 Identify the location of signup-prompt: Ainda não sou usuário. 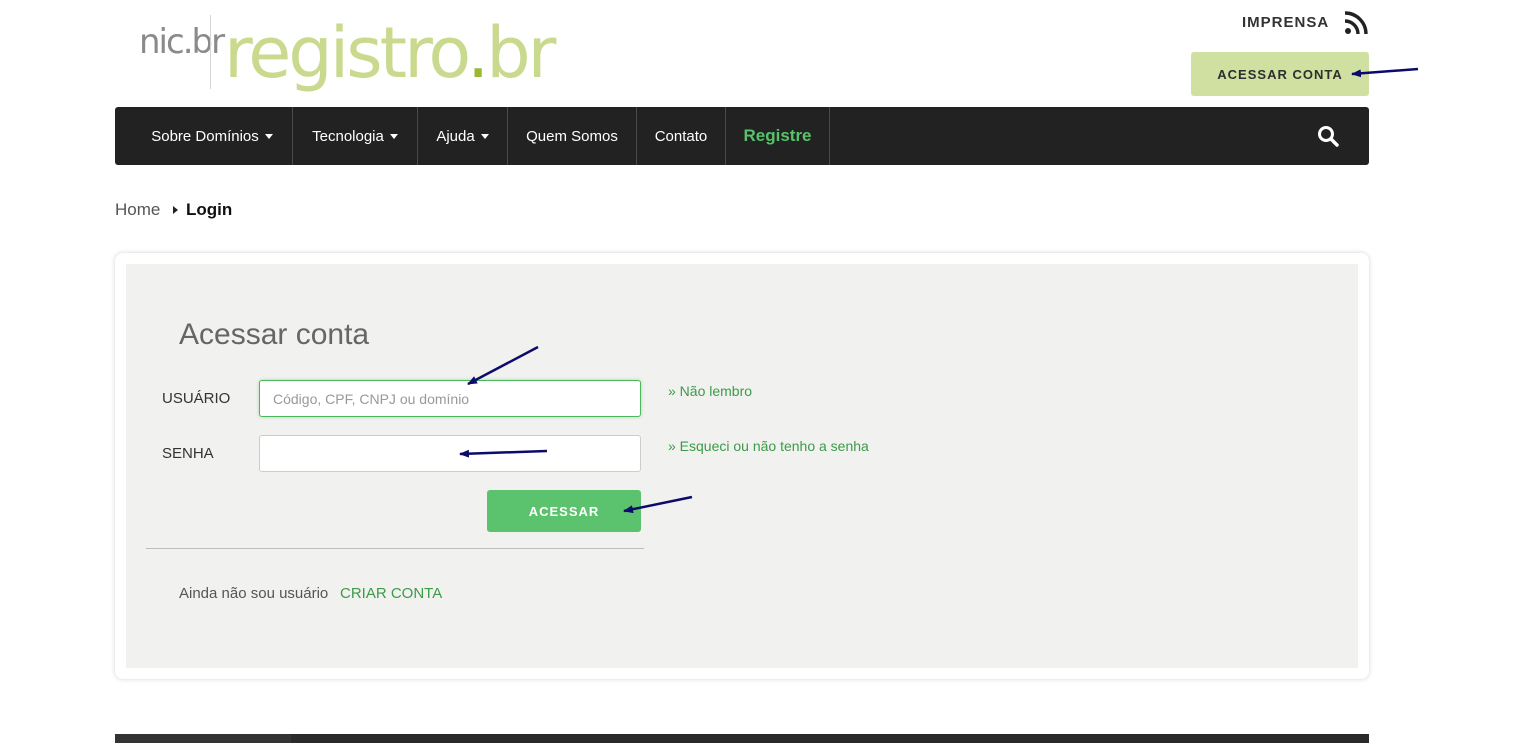
(254, 593).